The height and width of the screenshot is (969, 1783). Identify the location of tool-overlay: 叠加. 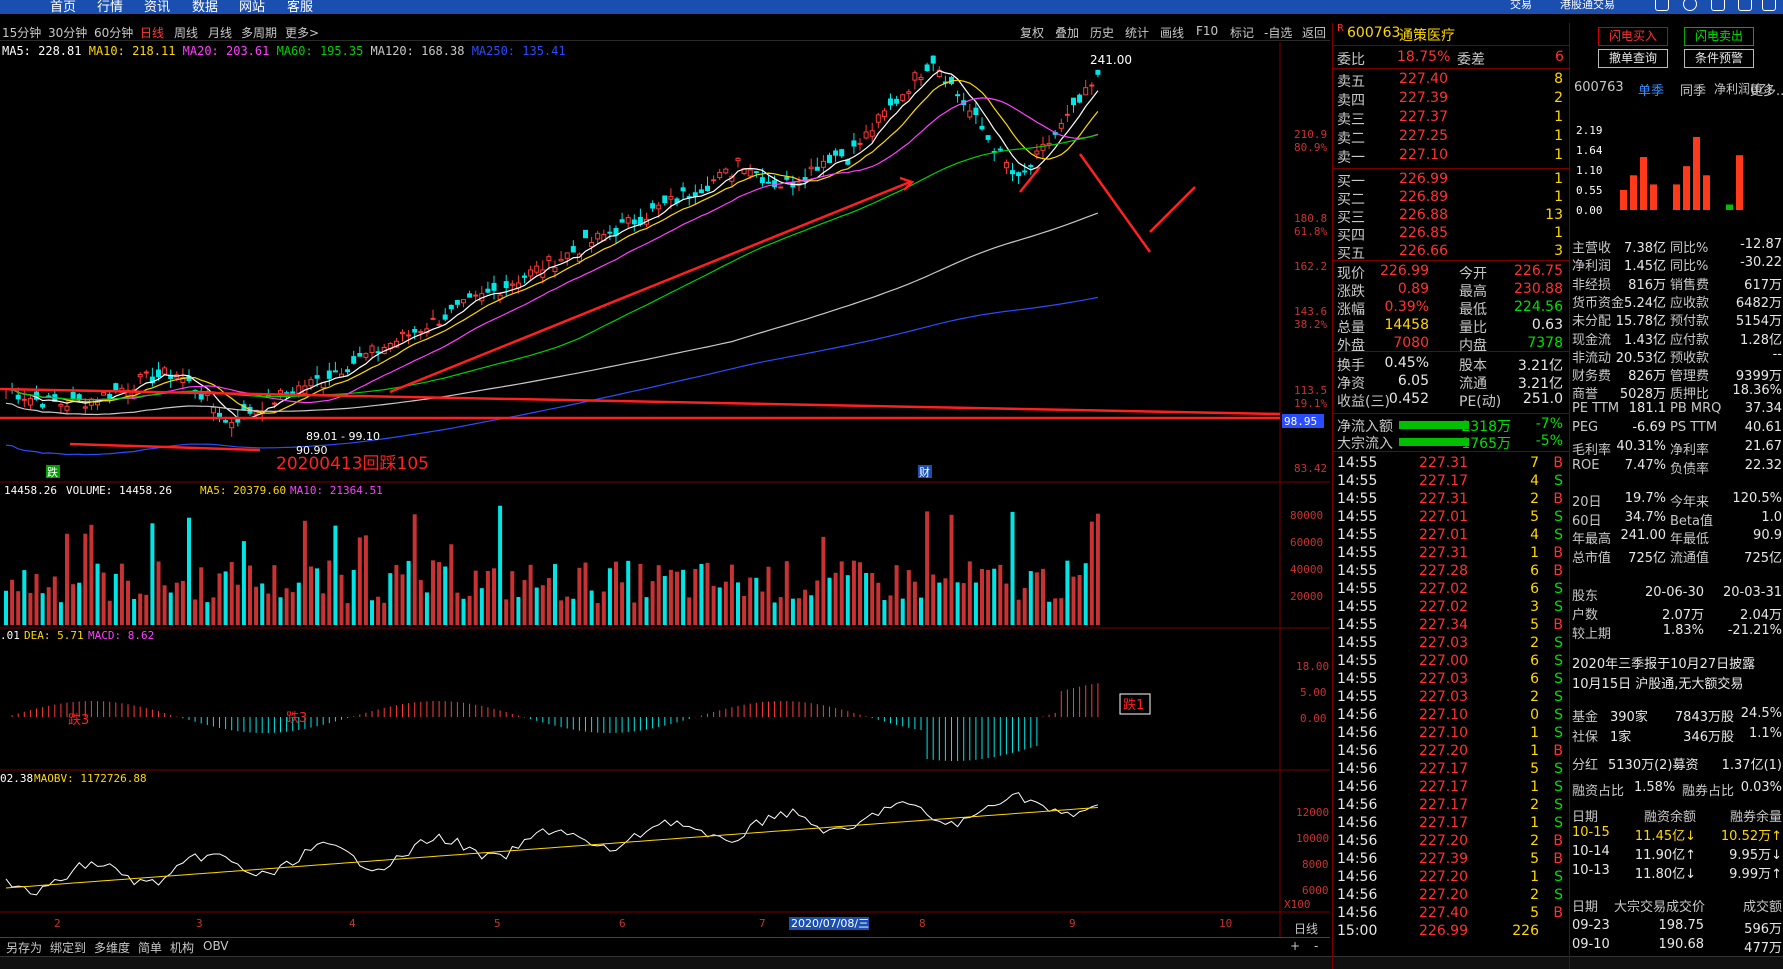
(1067, 32).